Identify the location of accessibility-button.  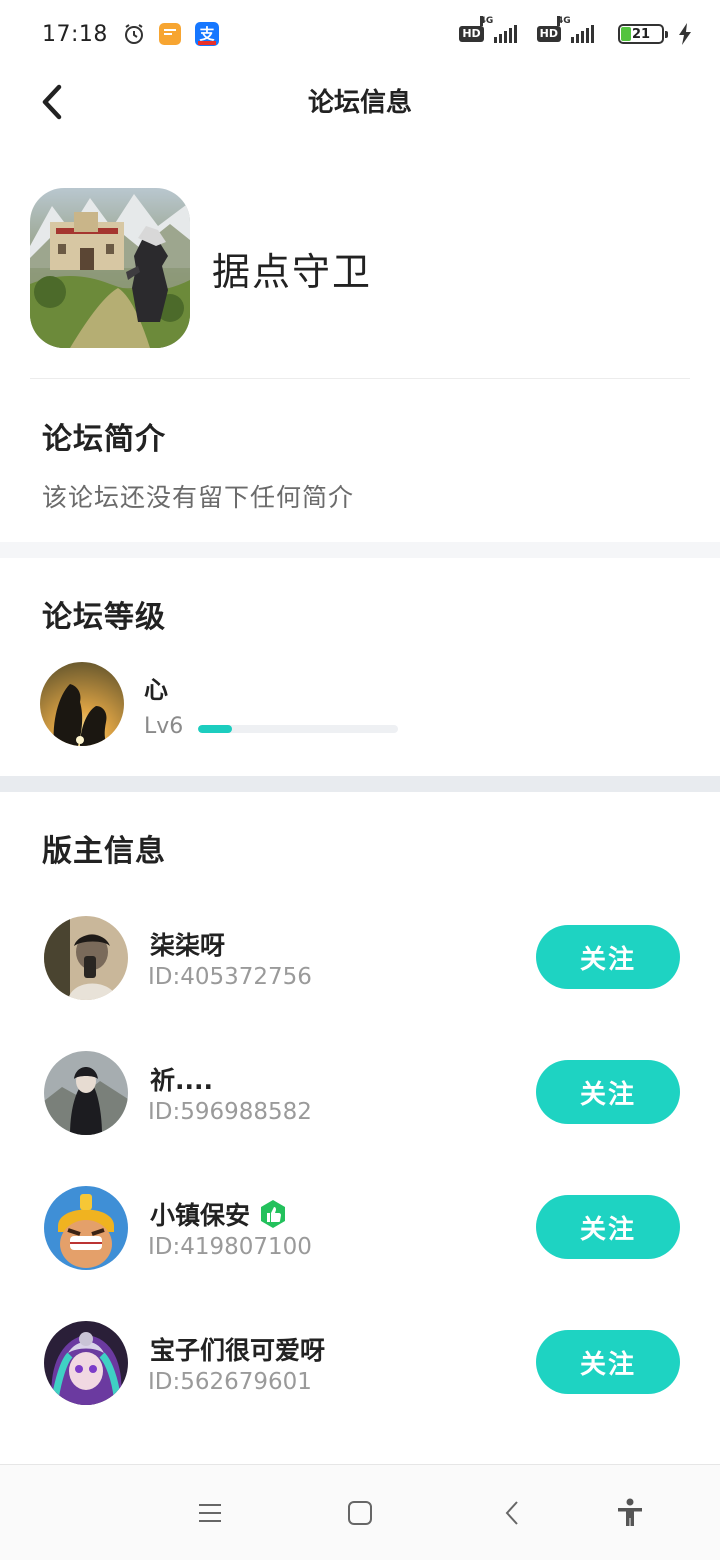
(630, 1513).